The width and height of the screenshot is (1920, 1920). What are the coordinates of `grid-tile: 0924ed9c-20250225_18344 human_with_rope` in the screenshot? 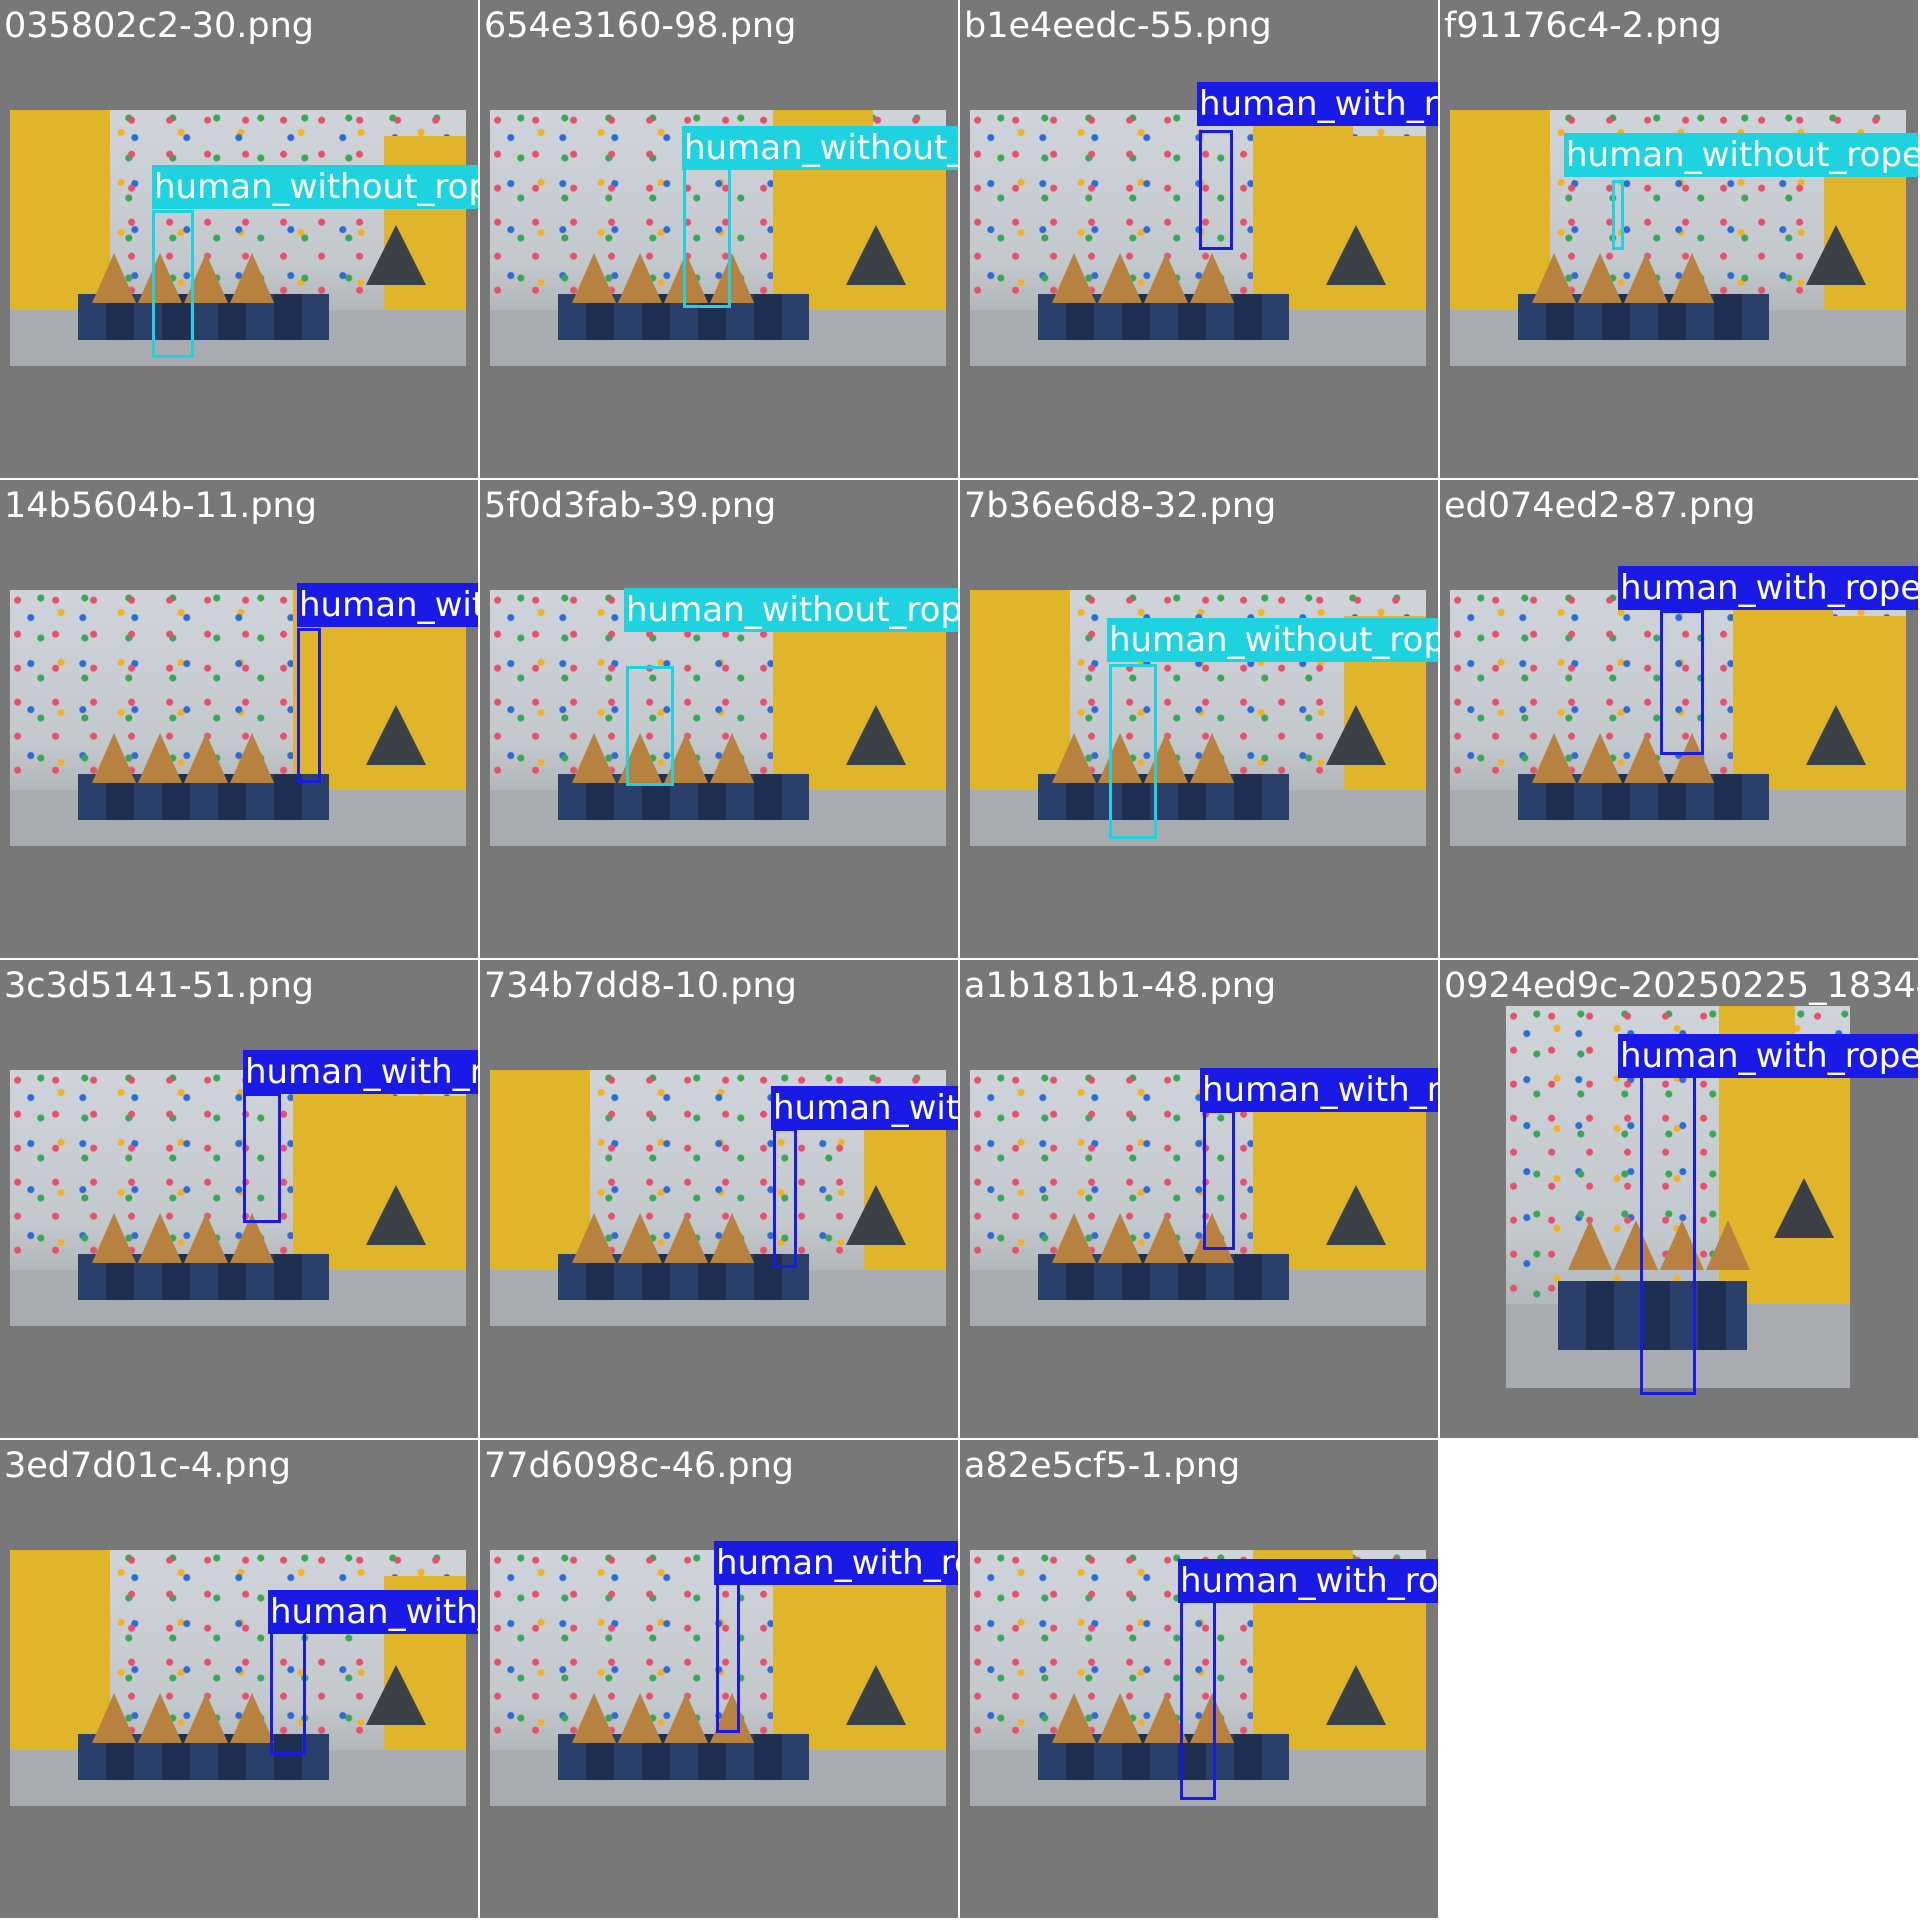 It's located at (1679, 1199).